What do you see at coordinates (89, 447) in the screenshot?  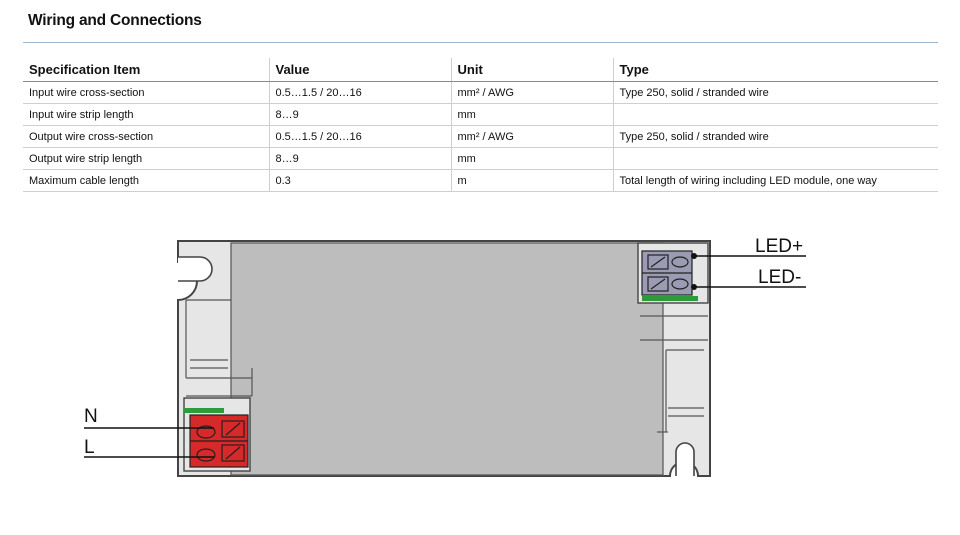 I see `line-label: L` at bounding box center [89, 447].